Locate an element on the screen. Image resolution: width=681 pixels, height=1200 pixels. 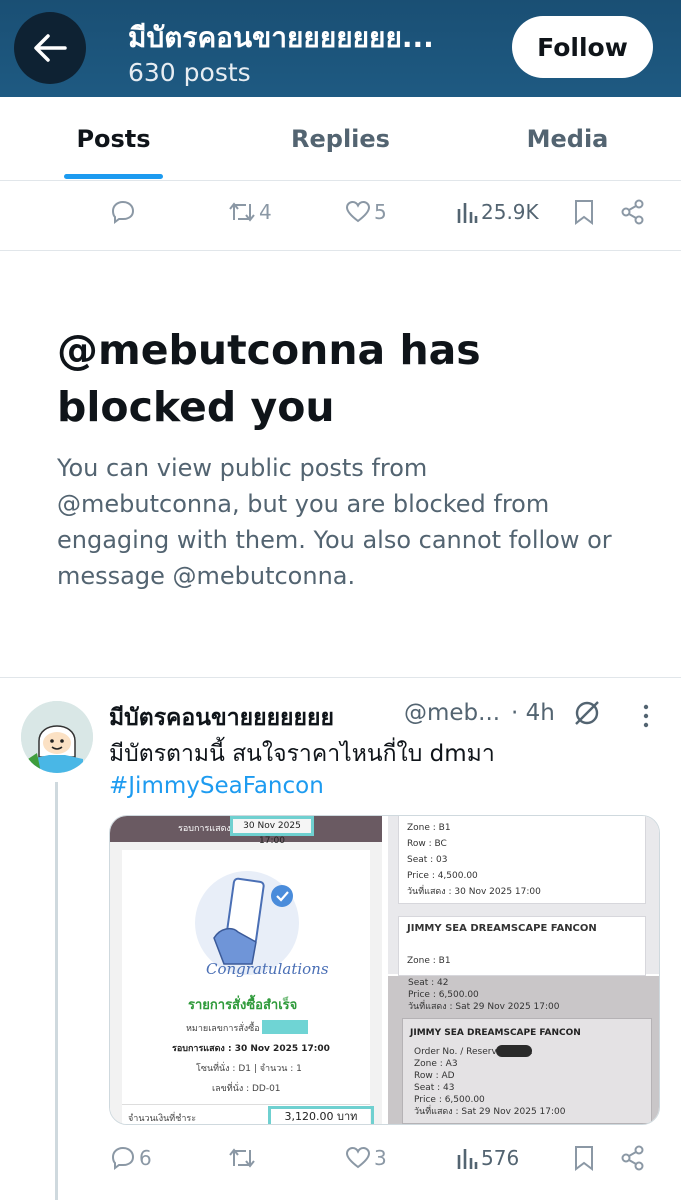
reply-count: 6 is located at coordinates (145, 1158).